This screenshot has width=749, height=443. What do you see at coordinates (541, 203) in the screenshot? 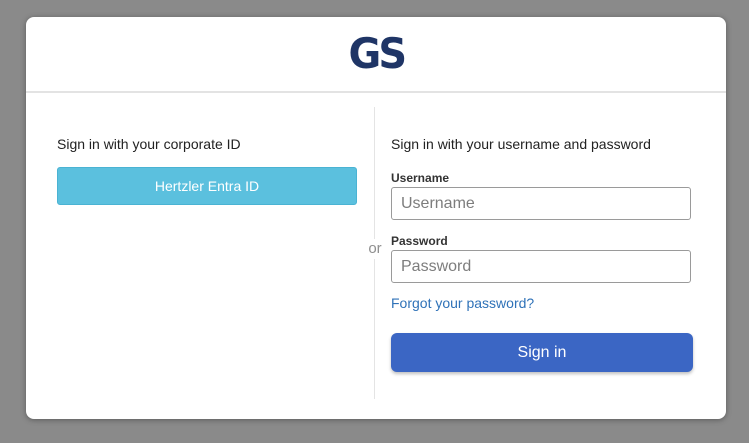
I see `username-input` at bounding box center [541, 203].